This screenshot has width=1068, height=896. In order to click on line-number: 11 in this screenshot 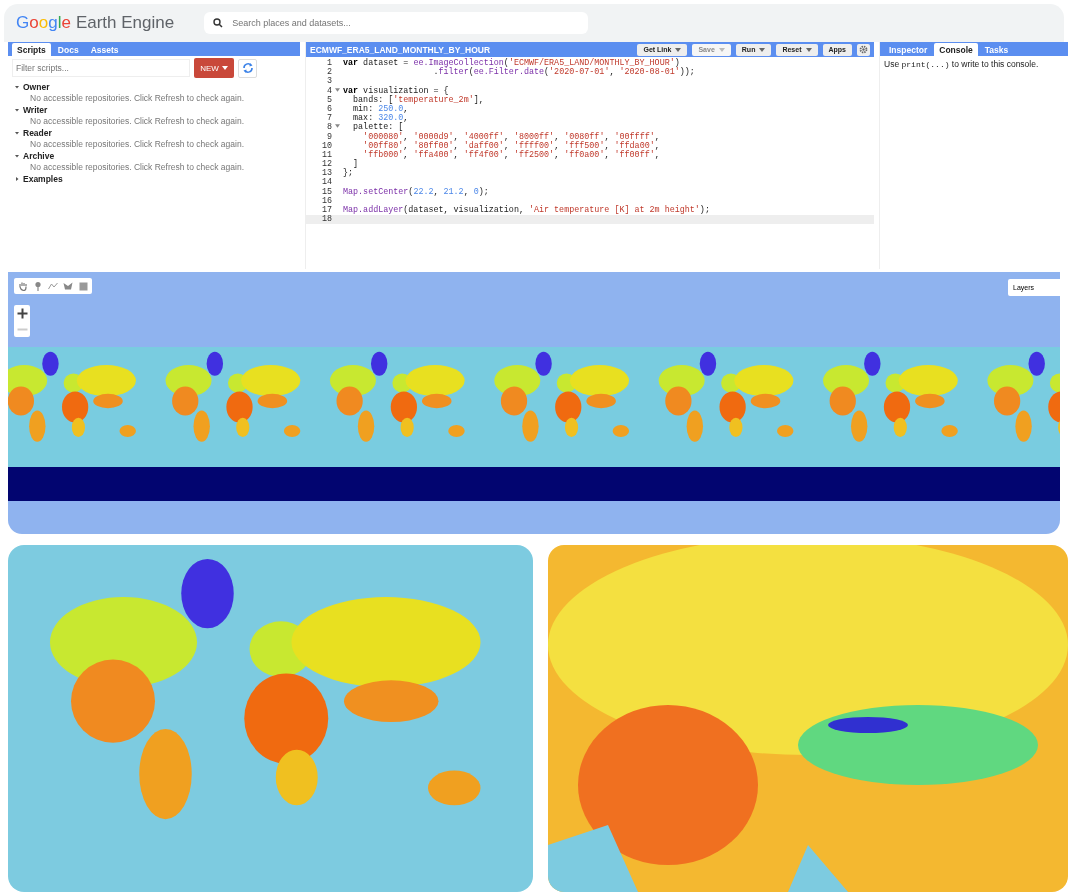, I will do `click(326, 155)`.